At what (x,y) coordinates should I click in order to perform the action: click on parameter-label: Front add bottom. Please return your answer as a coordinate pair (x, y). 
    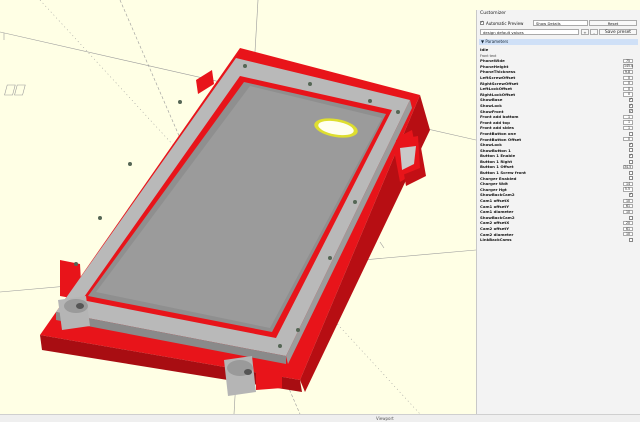
    Looking at the image, I should click on (499, 117).